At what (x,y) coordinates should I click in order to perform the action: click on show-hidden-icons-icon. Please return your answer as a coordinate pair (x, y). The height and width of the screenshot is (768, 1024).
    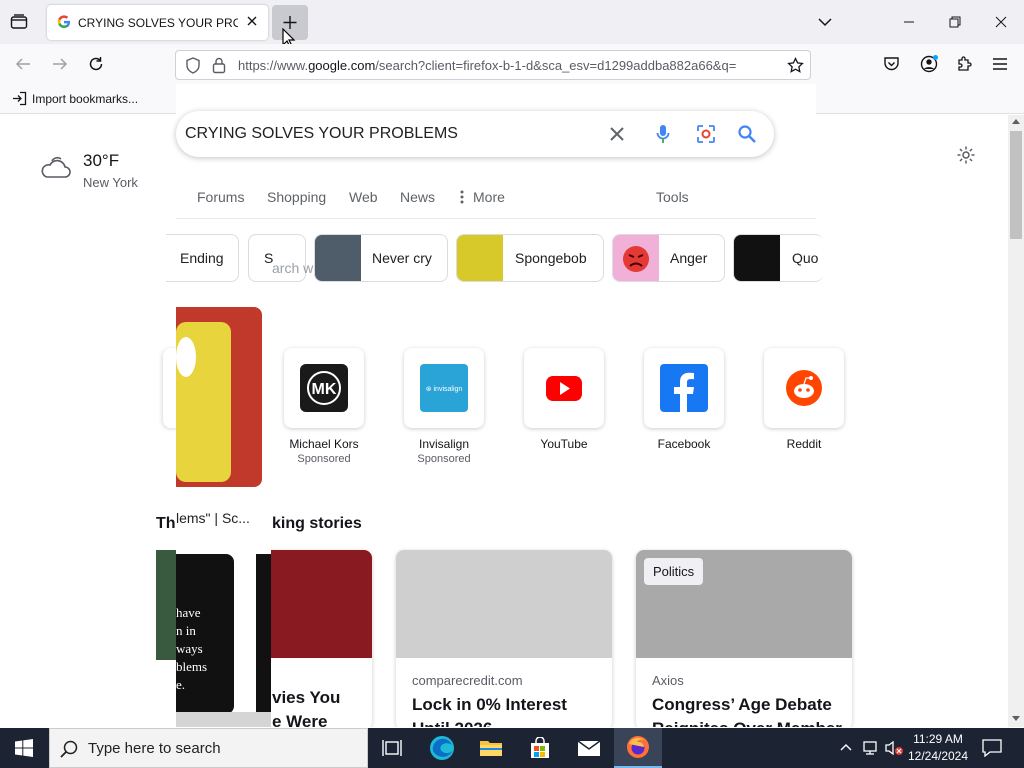
    Looking at the image, I should click on (846, 747).